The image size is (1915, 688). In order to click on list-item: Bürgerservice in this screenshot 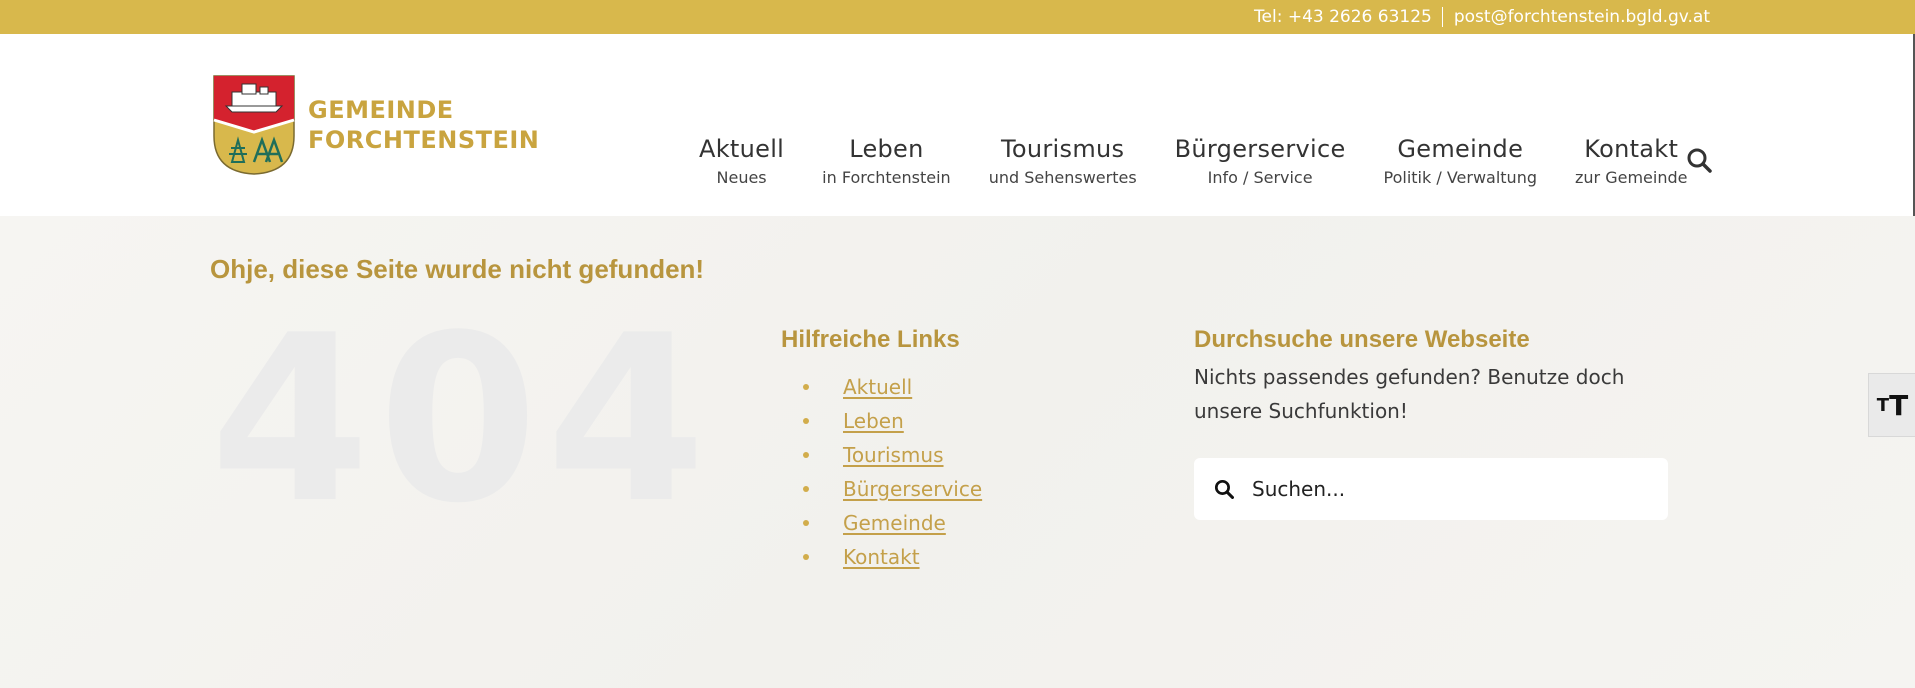, I will do `click(881, 489)`.